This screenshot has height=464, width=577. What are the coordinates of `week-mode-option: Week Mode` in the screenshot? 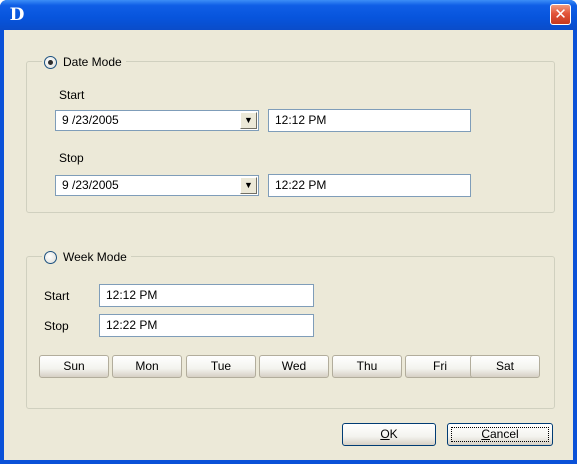 It's located at (86, 257).